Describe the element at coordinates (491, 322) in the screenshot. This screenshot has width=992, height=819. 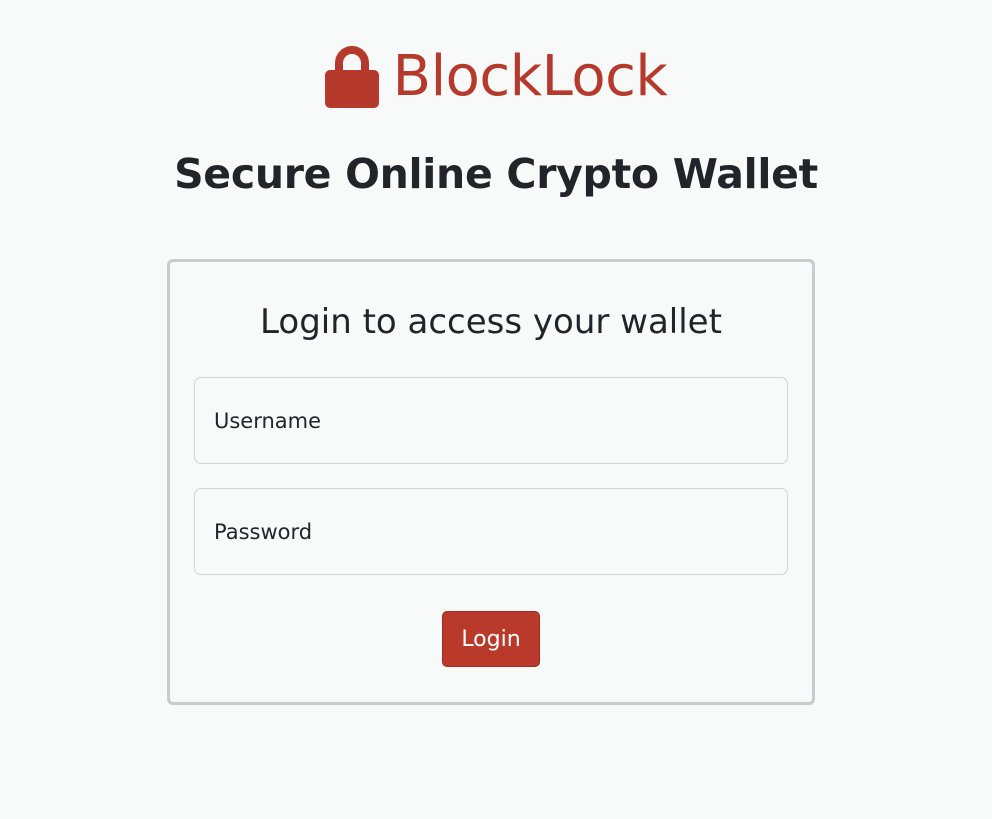
I see `login-card-title: Login to access your wallet` at that location.